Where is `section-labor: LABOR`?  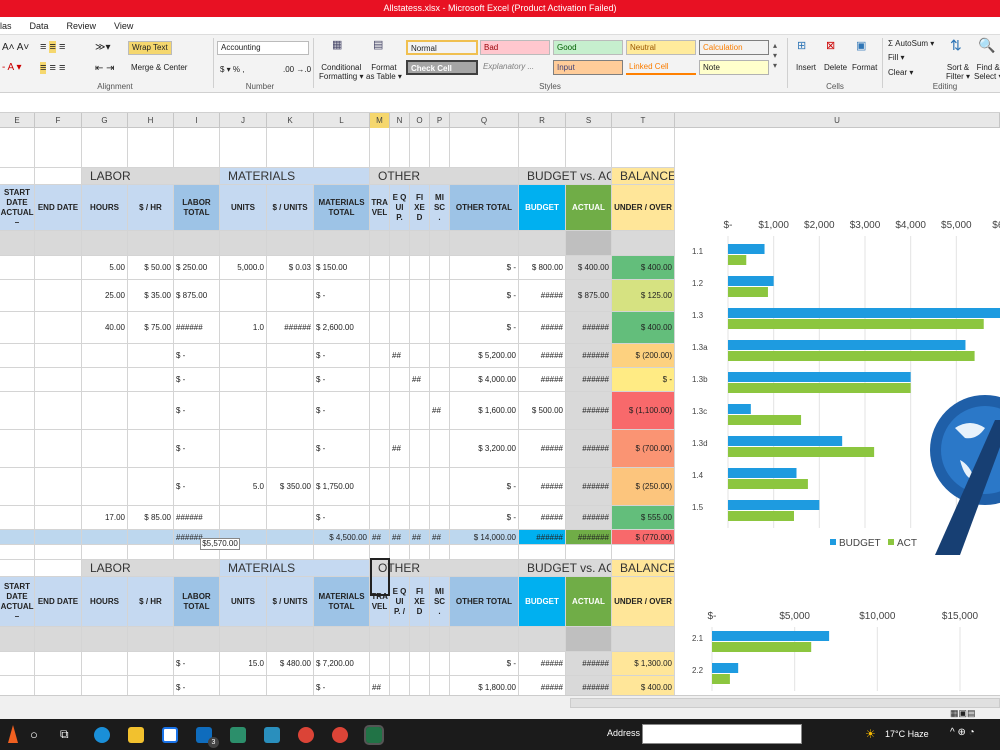
section-labor: LABOR is located at coordinates (151, 176).